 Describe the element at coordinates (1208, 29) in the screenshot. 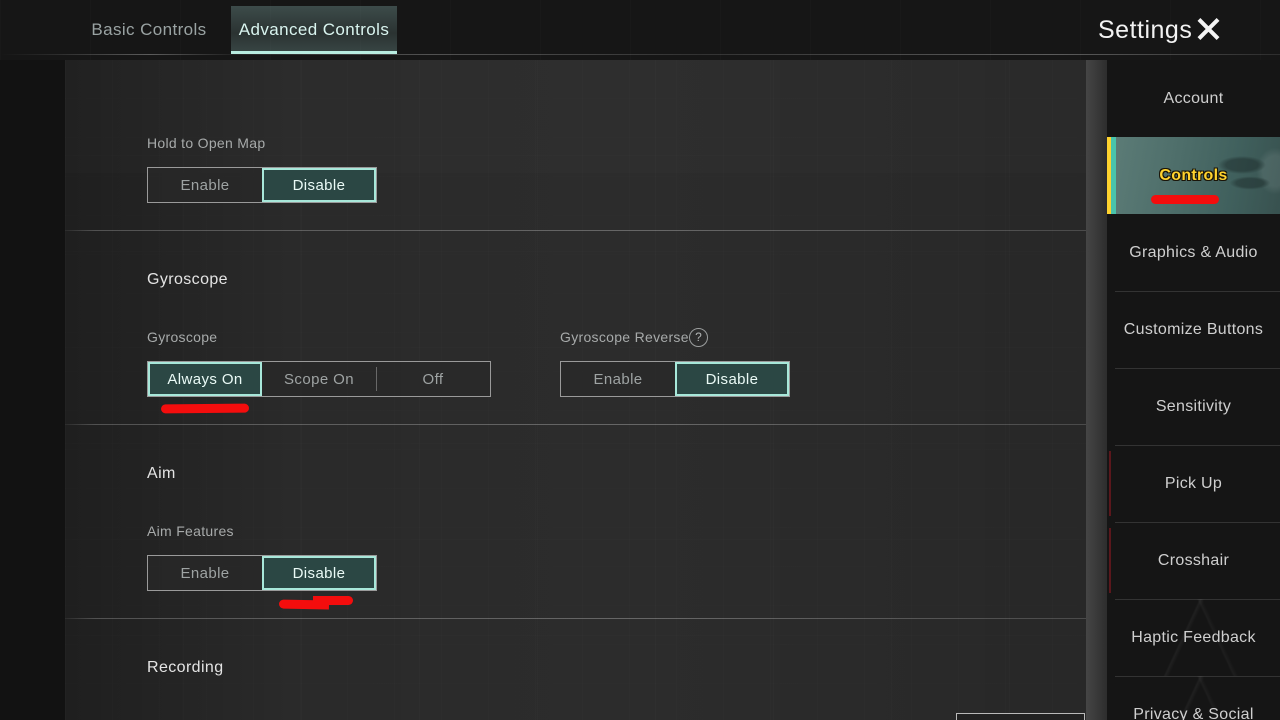

I see `close-icon` at that location.